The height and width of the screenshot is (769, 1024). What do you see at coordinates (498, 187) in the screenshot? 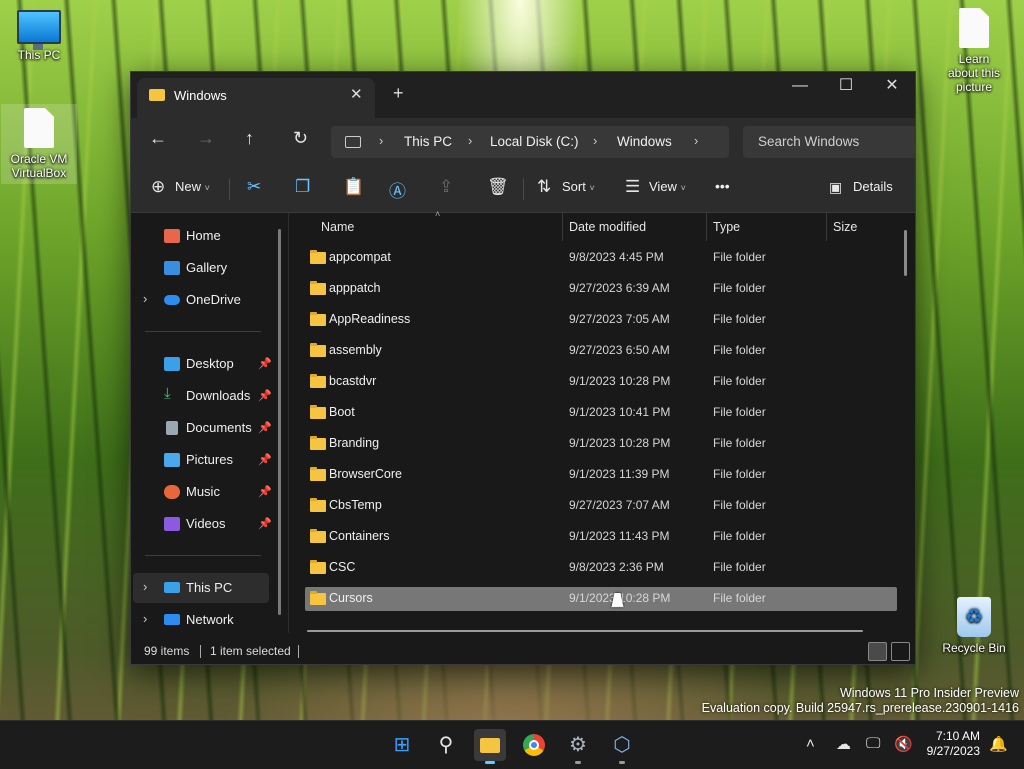
I see `delete-icon: 🗑` at bounding box center [498, 187].